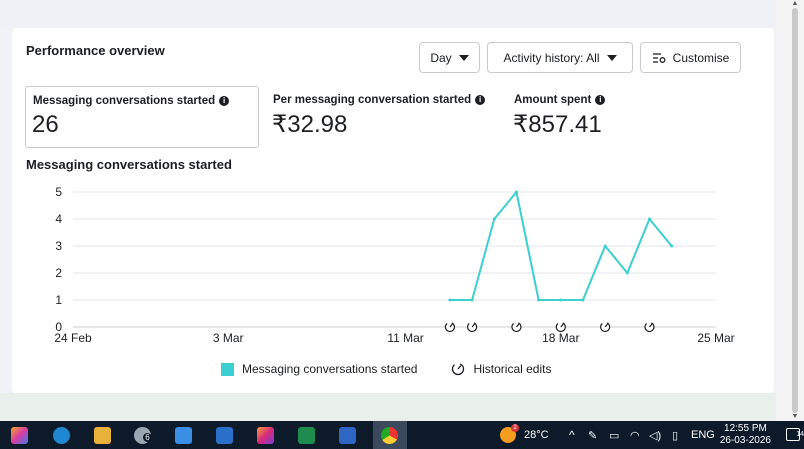  Describe the element at coordinates (557, 124) in the screenshot. I see `metric-value: ₹857.41` at that location.